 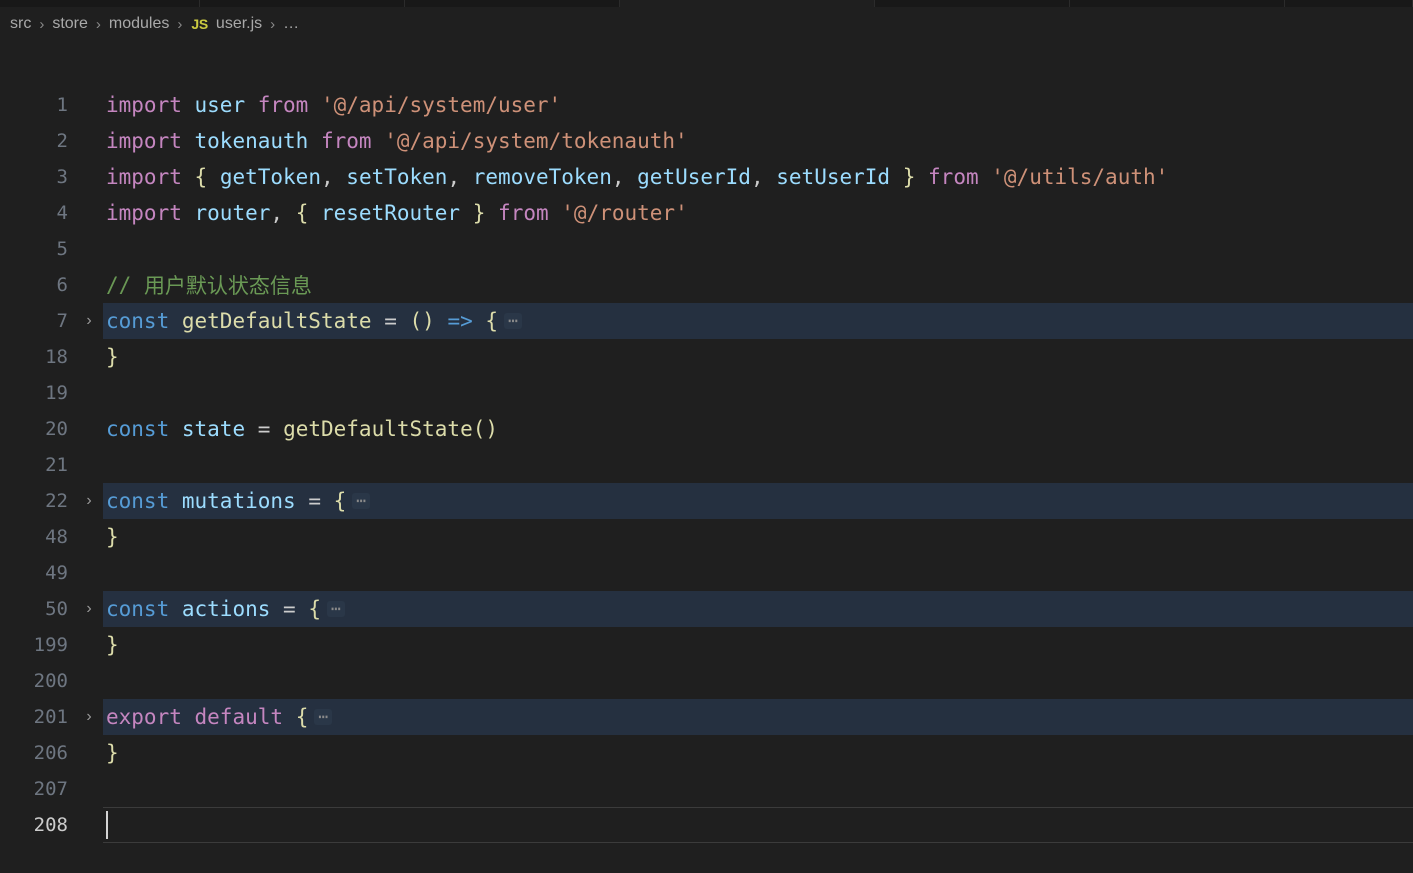 I want to click on line-number-5: 5, so click(x=62, y=249).